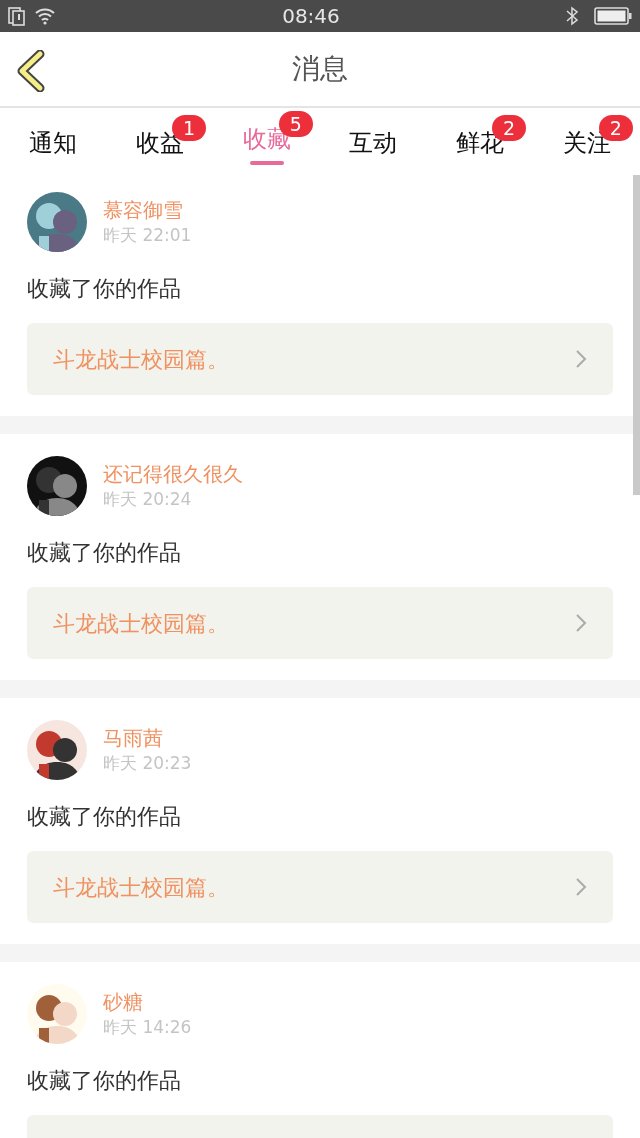 The height and width of the screenshot is (1138, 640). Describe the element at coordinates (311, 16) in the screenshot. I see `clock-time: 08:46` at that location.